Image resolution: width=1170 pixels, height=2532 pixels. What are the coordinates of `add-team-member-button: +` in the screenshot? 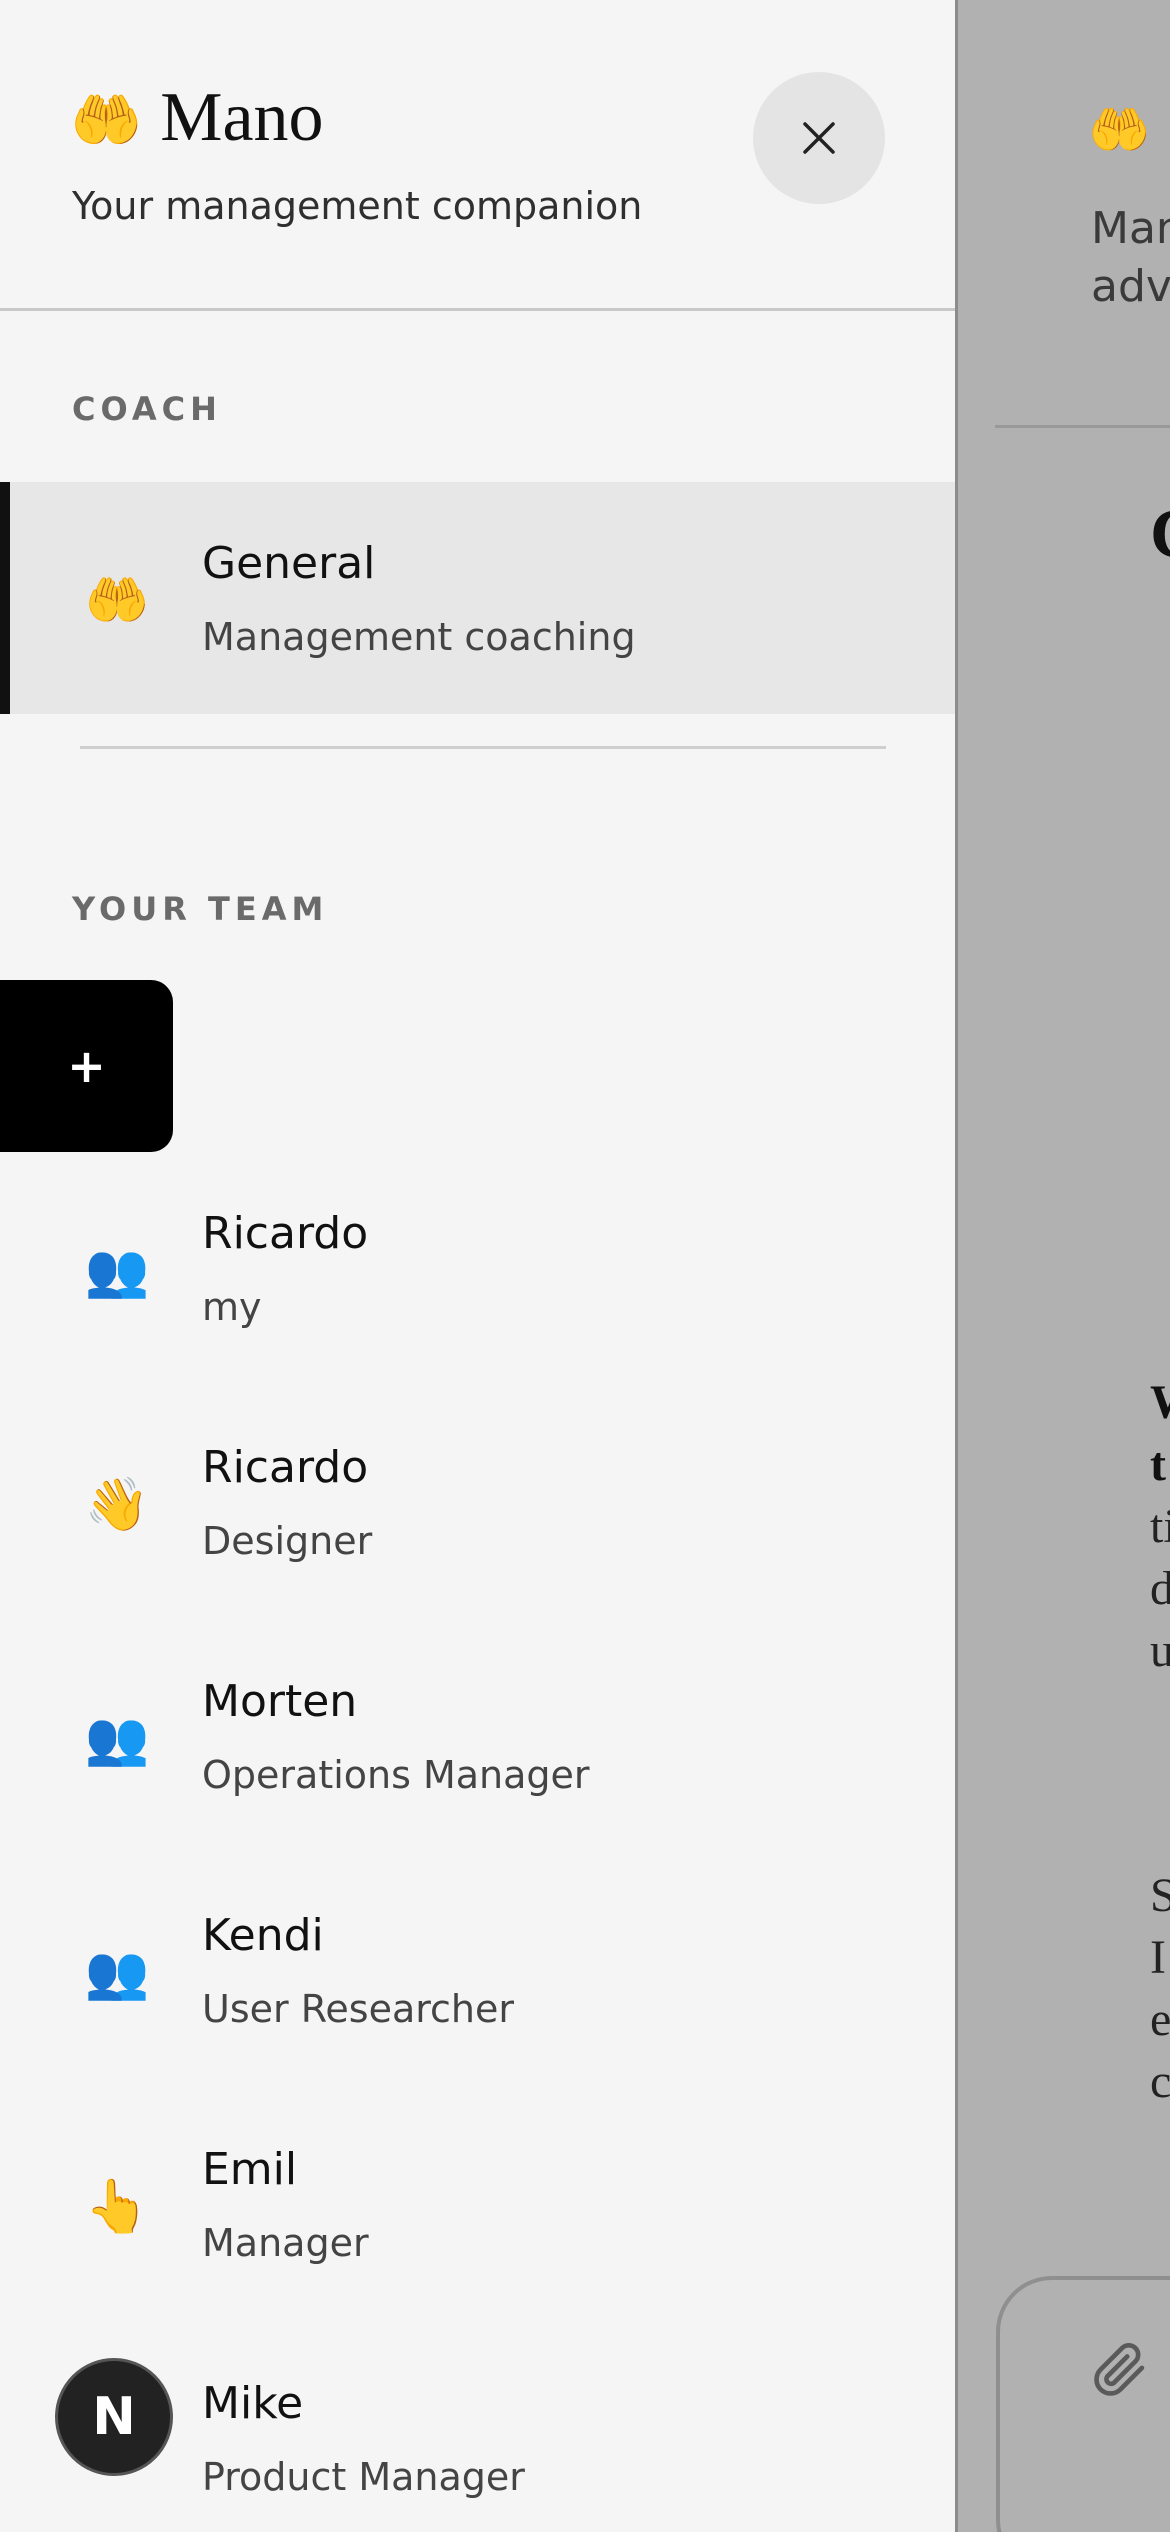 It's located at (86, 1066).